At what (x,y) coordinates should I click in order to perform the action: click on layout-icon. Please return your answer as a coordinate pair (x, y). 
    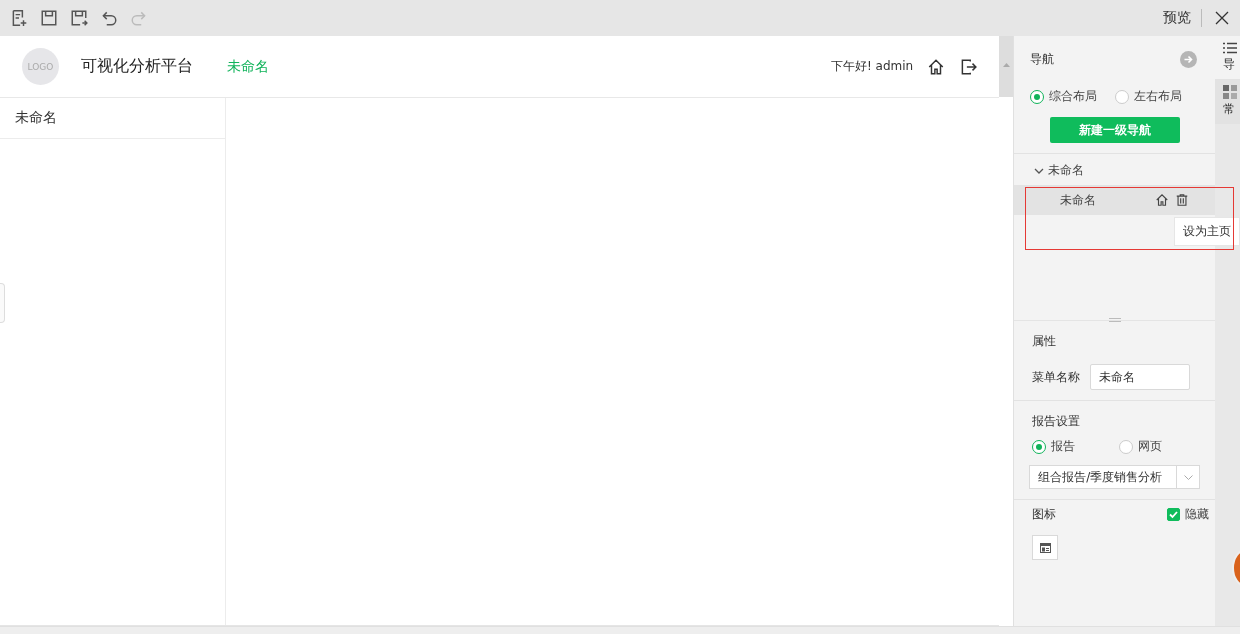
    Looking at the image, I should click on (1045, 547).